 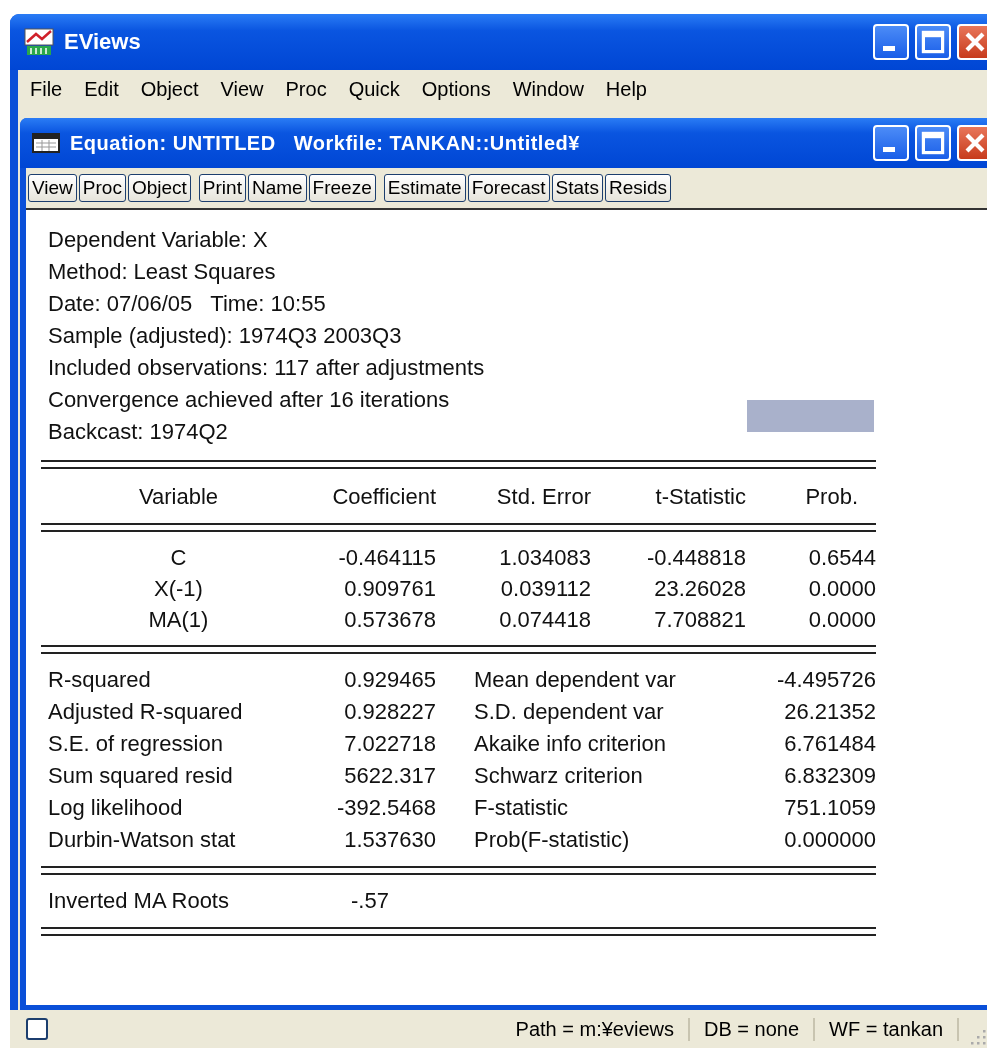 What do you see at coordinates (383, 497) in the screenshot?
I see `column-header: Coefficient` at bounding box center [383, 497].